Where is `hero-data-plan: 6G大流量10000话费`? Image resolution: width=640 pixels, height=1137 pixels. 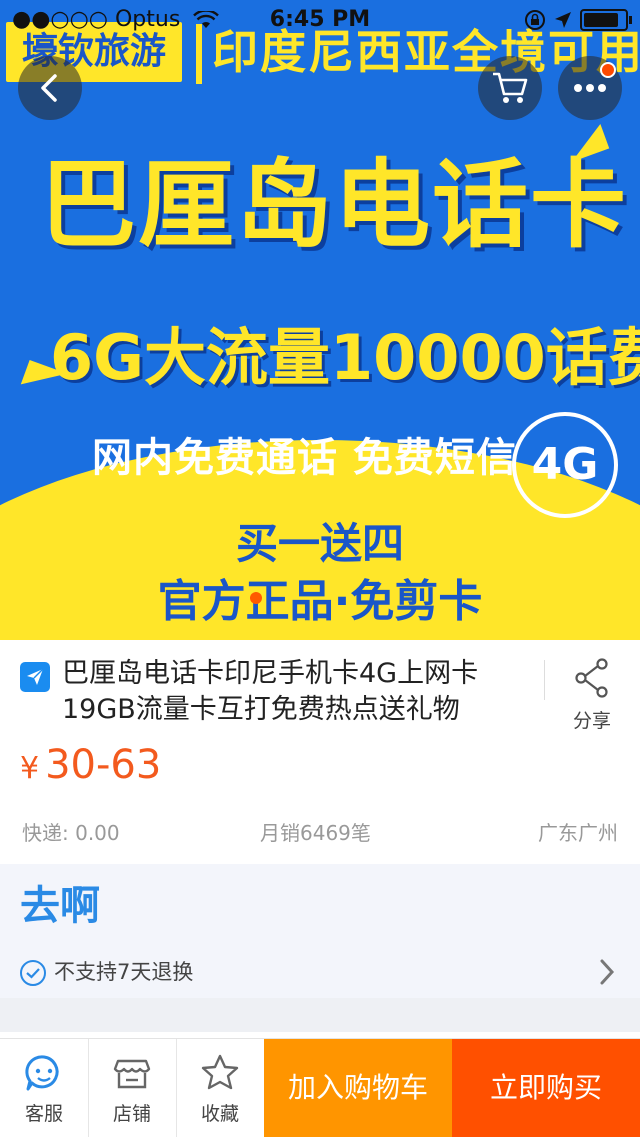
hero-data-plan: 6G大流量10000话费 is located at coordinates (345, 357).